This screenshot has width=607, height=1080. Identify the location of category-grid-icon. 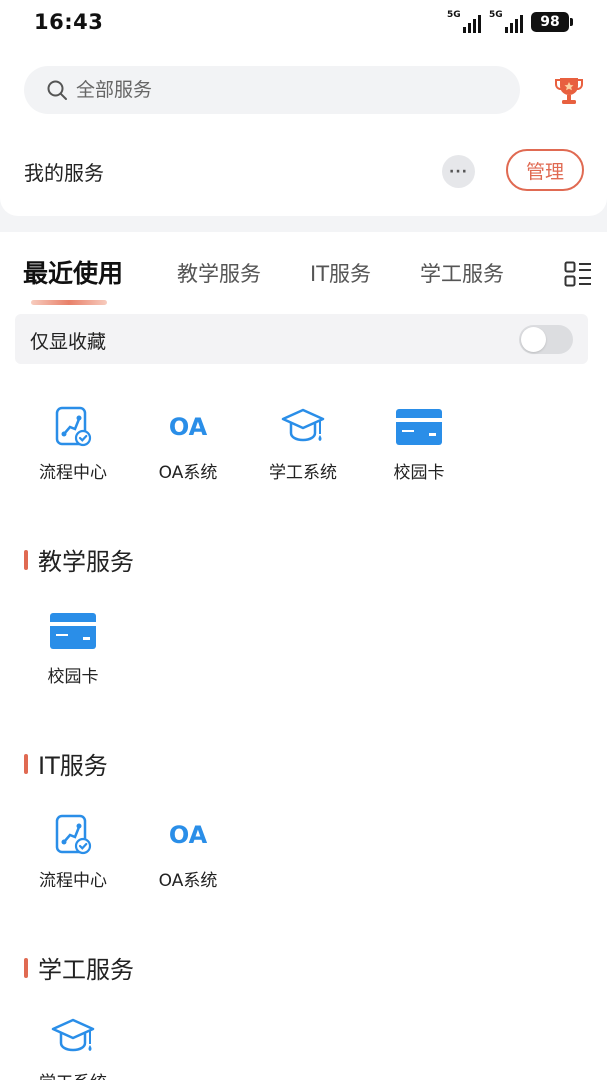
(578, 274).